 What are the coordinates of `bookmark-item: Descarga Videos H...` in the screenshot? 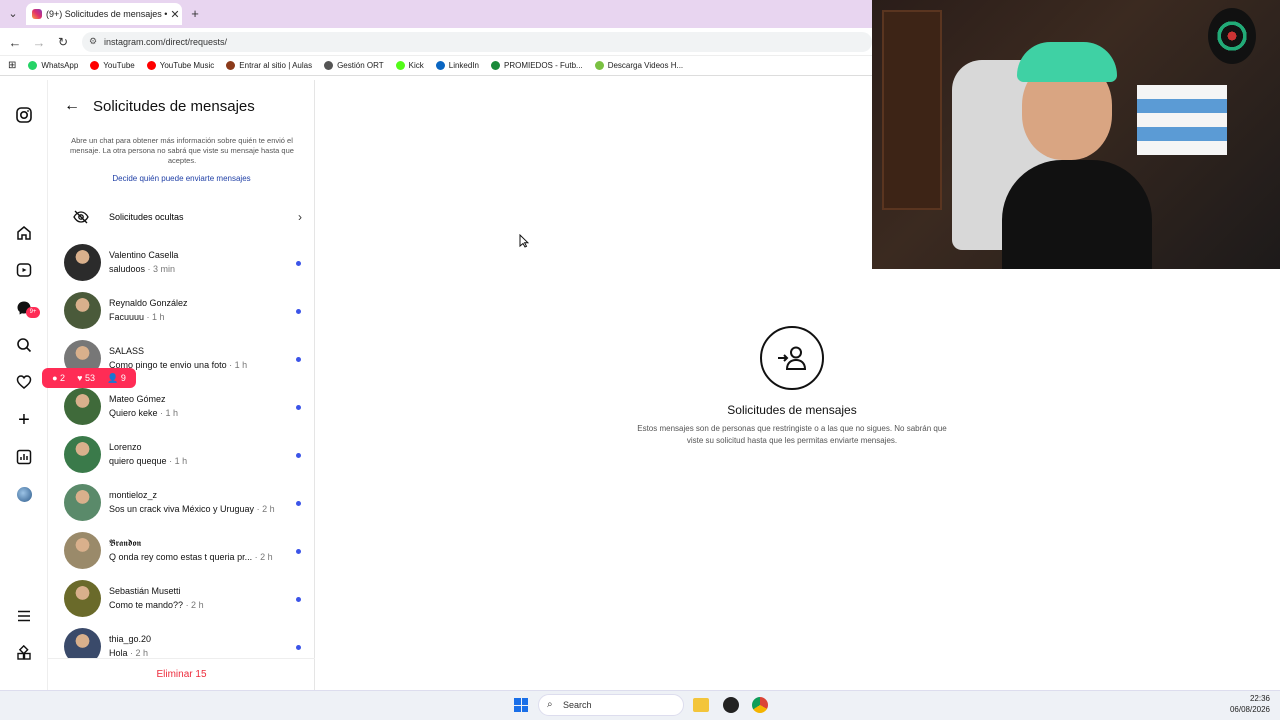 It's located at (639, 65).